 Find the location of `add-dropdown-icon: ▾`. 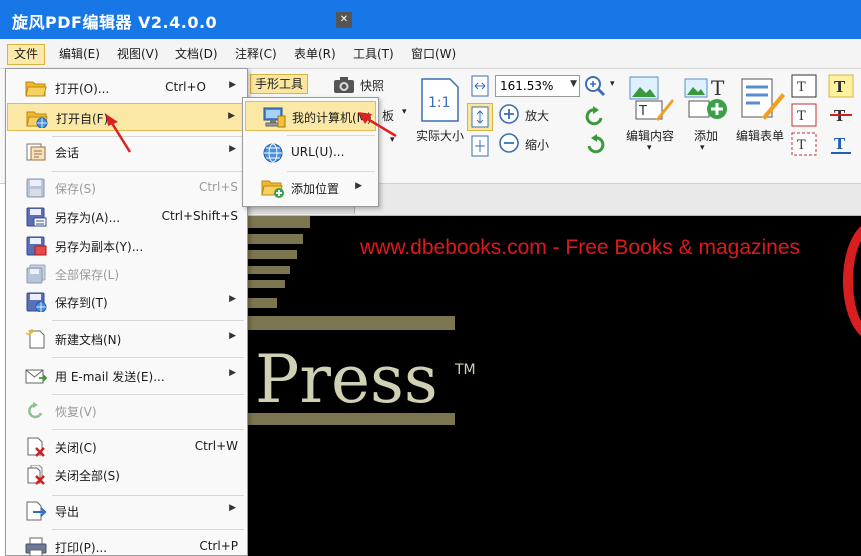

add-dropdown-icon: ▾ is located at coordinates (702, 148).